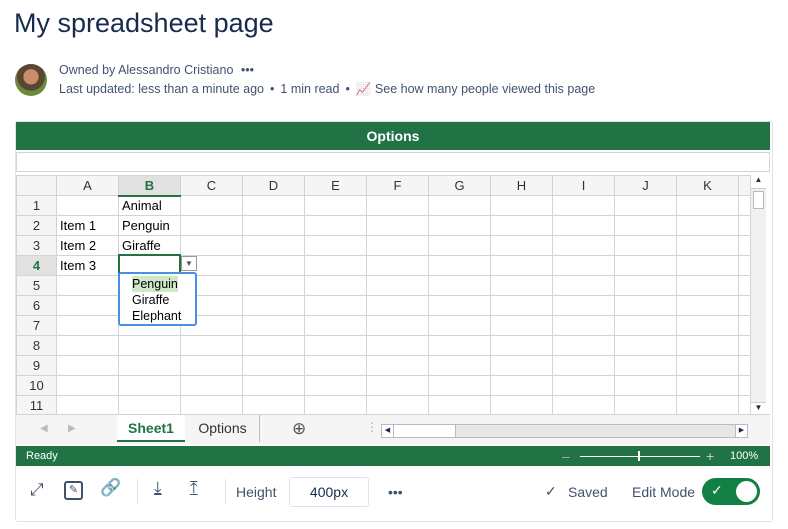  What do you see at coordinates (564, 431) in the screenshot?
I see `horizontal-scrollbar: ◀ ▶` at bounding box center [564, 431].